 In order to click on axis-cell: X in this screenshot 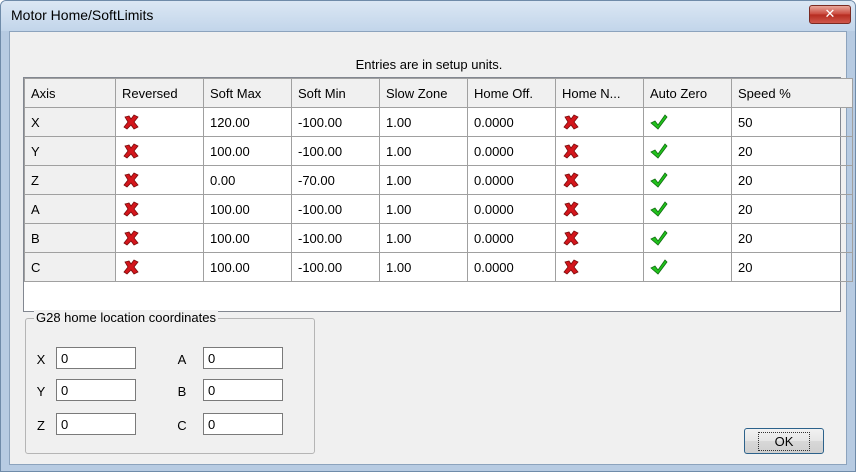, I will do `click(70, 122)`.